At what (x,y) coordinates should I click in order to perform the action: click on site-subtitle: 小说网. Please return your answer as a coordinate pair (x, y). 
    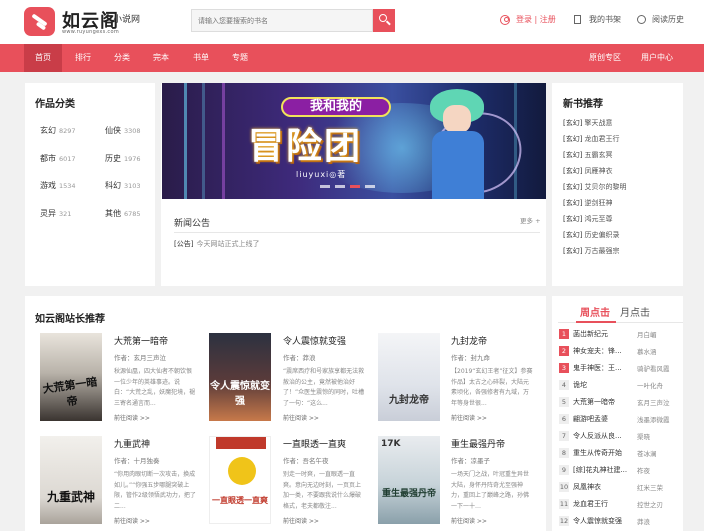
    Looking at the image, I should click on (127, 20).